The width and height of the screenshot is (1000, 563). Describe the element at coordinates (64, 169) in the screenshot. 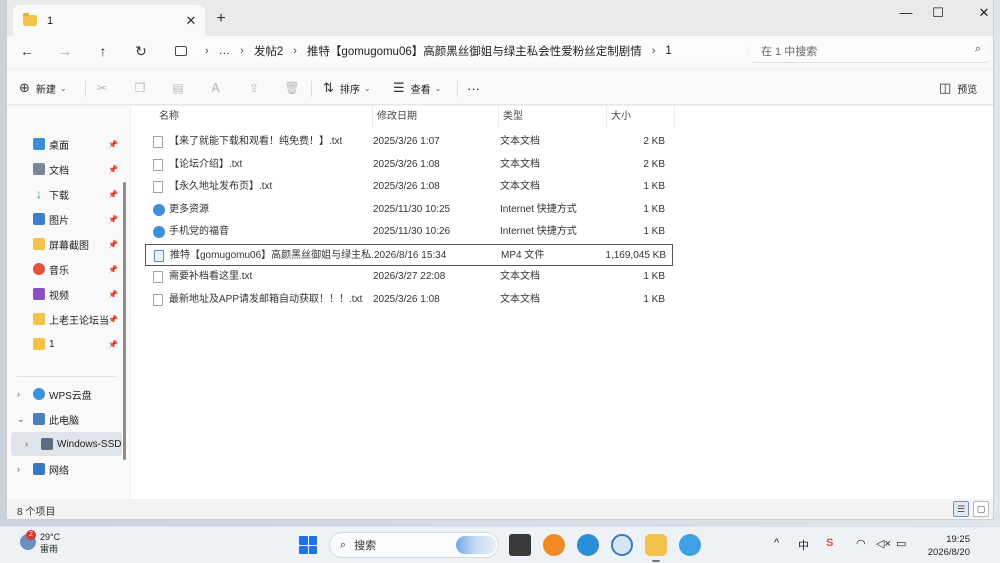

I see `sidebar-item-documents: 文档 📌` at that location.